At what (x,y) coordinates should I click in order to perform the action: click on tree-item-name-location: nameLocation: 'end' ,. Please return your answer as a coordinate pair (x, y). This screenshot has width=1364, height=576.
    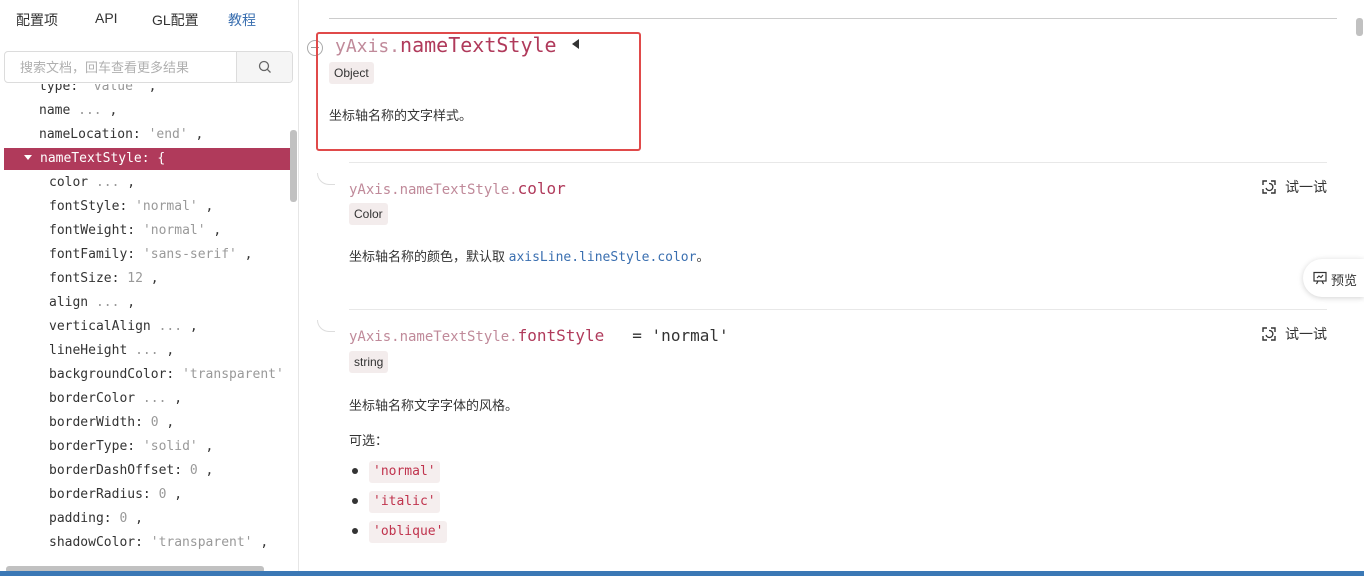
    Looking at the image, I should click on (147, 135).